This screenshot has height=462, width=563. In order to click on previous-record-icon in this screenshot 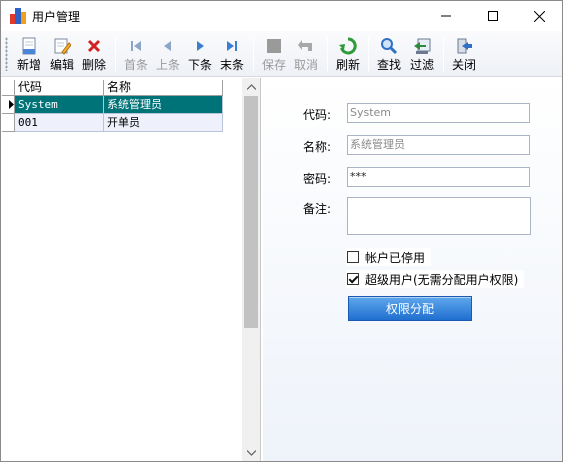, I will do `click(168, 46)`.